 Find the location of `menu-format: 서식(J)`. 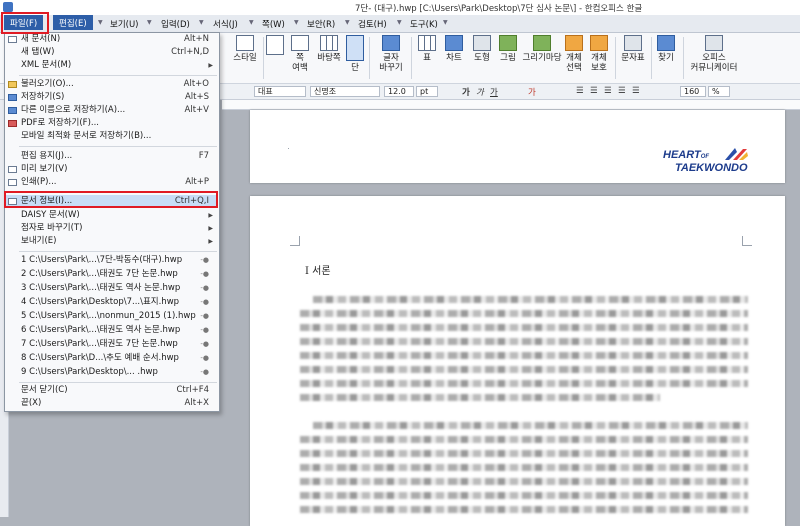

menu-format: 서식(J) is located at coordinates (225, 24).